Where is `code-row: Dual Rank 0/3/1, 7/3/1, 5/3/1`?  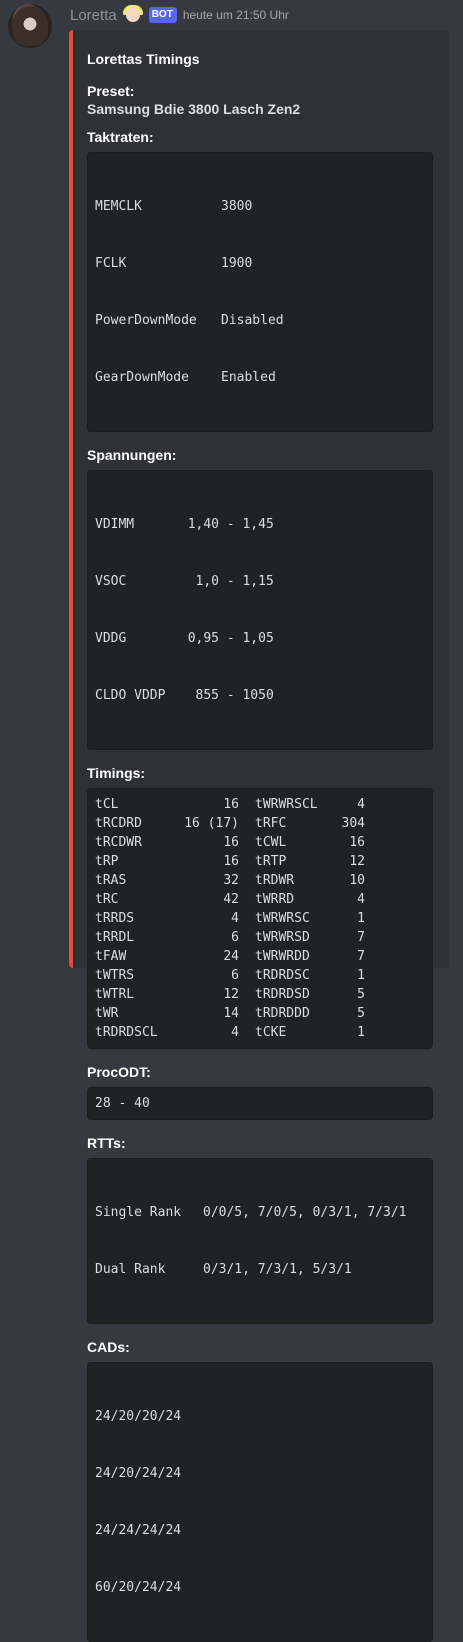 code-row: Dual Rank 0/3/1, 7/3/1, 5/3/1 is located at coordinates (259, 1269).